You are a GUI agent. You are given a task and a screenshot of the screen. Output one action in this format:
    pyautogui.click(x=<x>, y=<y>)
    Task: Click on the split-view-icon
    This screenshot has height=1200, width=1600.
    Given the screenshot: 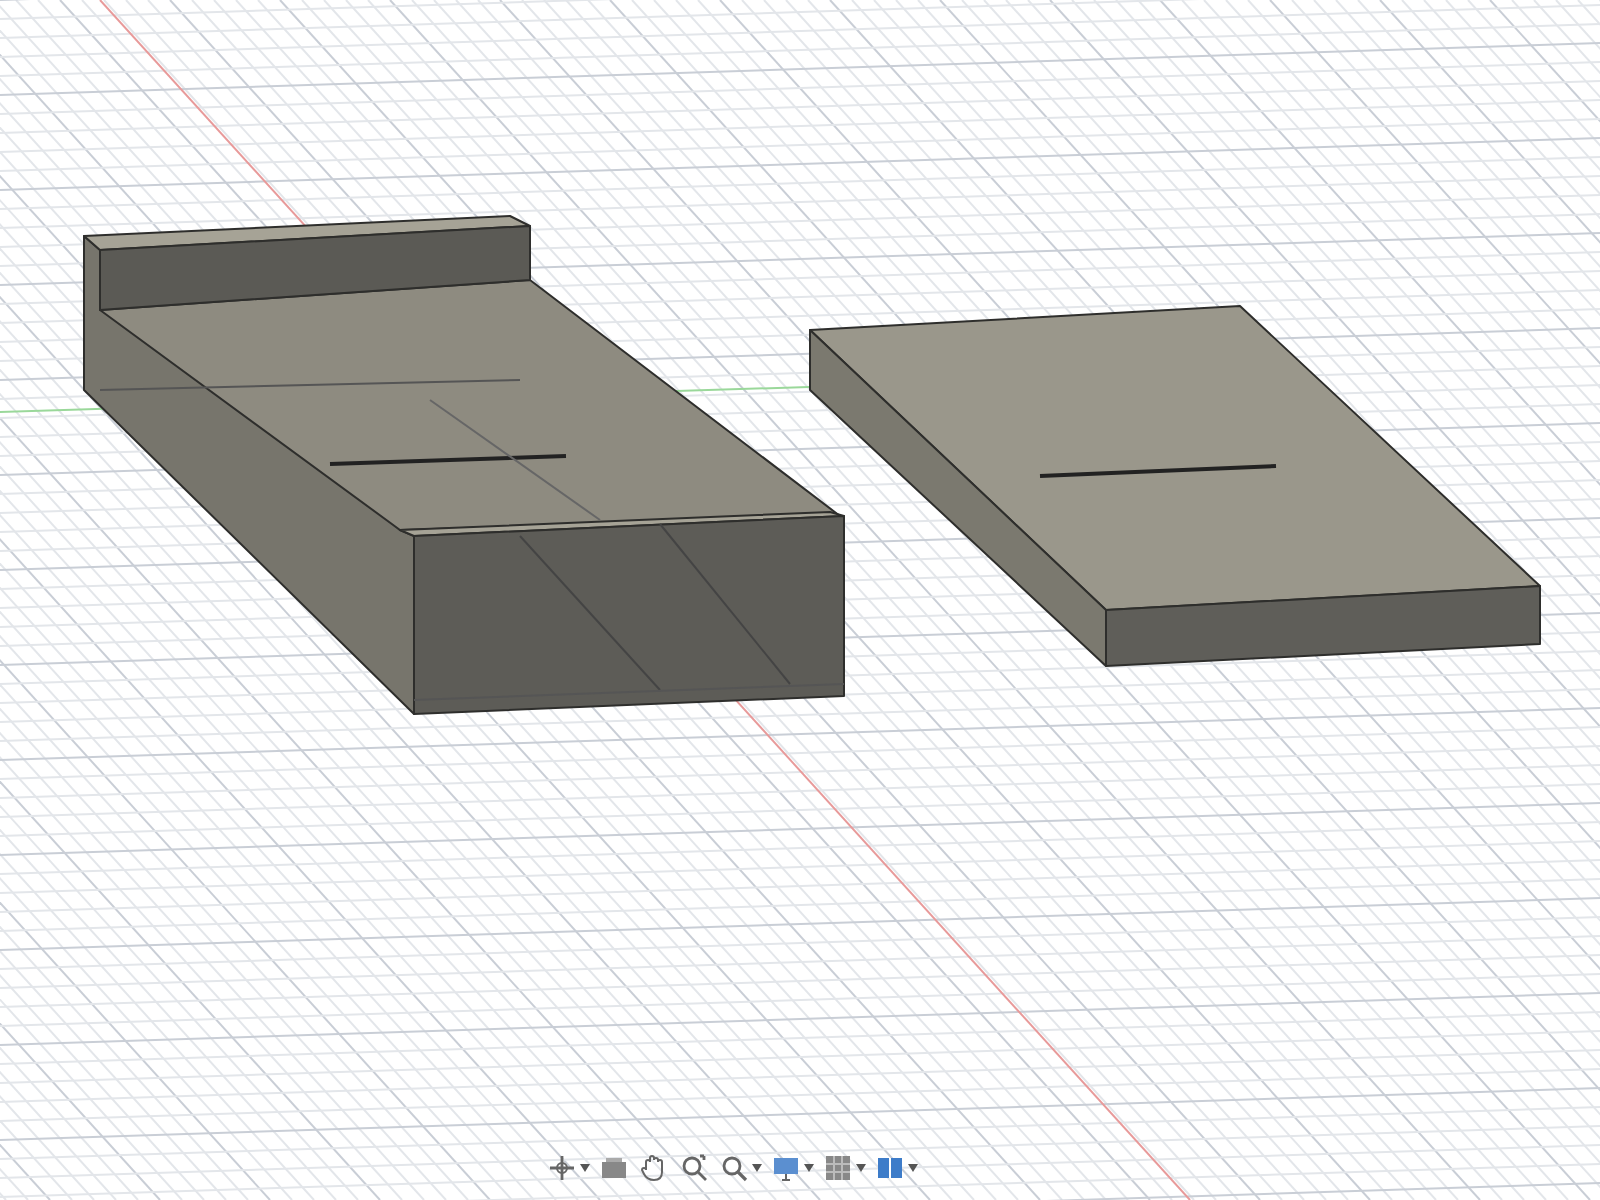 What is the action you would take?
    pyautogui.click(x=890, y=1168)
    